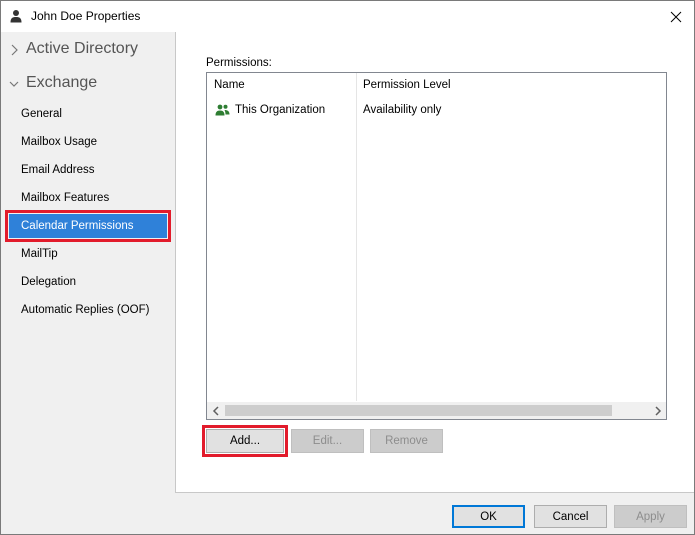  Describe the element at coordinates (88, 170) in the screenshot. I see `sidebar-item-email-address: Email Address` at that location.